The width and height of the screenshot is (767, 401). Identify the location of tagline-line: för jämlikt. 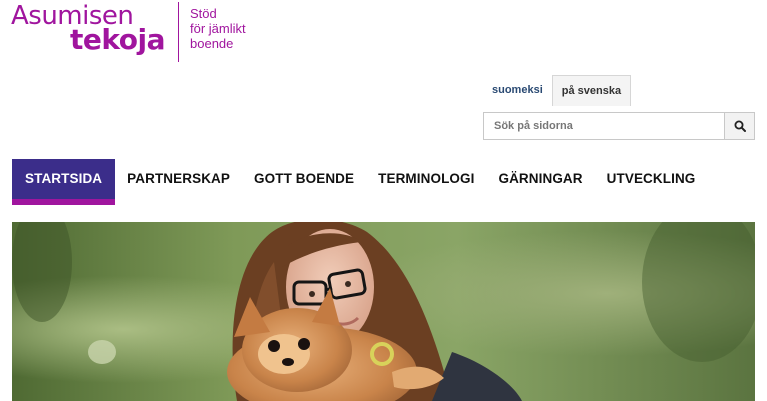
(218, 28).